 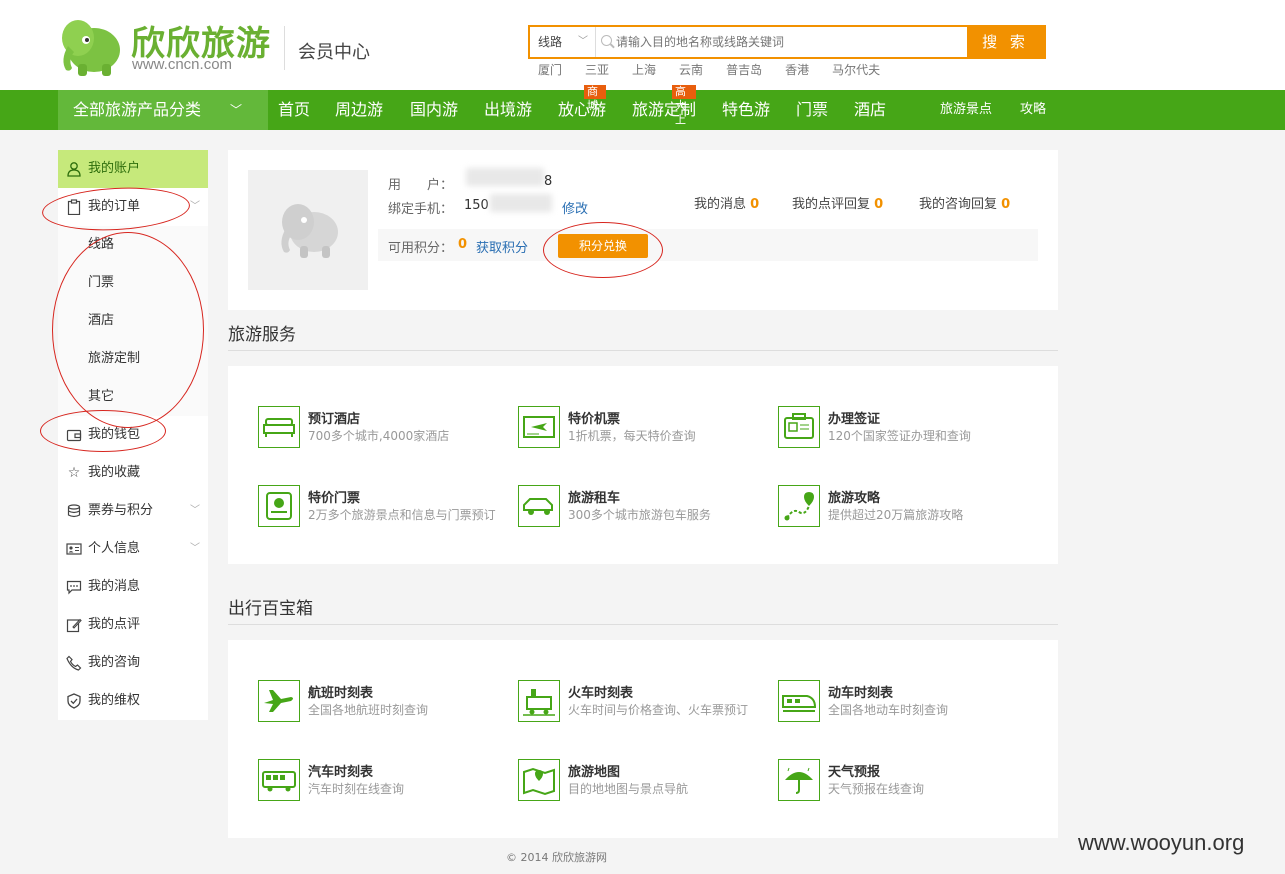 What do you see at coordinates (383, 781) in the screenshot?
I see `toolbox-item-bus-schedule: 汽车时刻表 汽车时刻在线查询` at bounding box center [383, 781].